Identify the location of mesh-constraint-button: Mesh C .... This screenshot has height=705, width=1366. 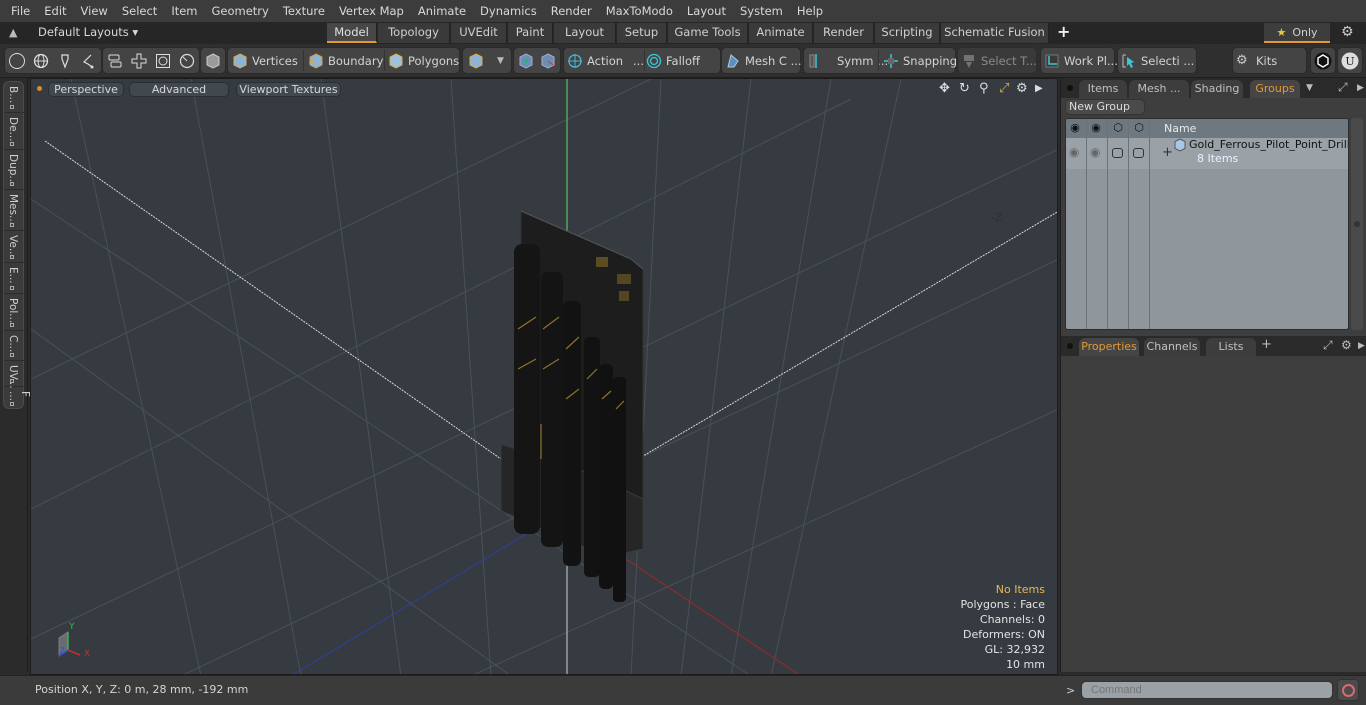
(763, 60).